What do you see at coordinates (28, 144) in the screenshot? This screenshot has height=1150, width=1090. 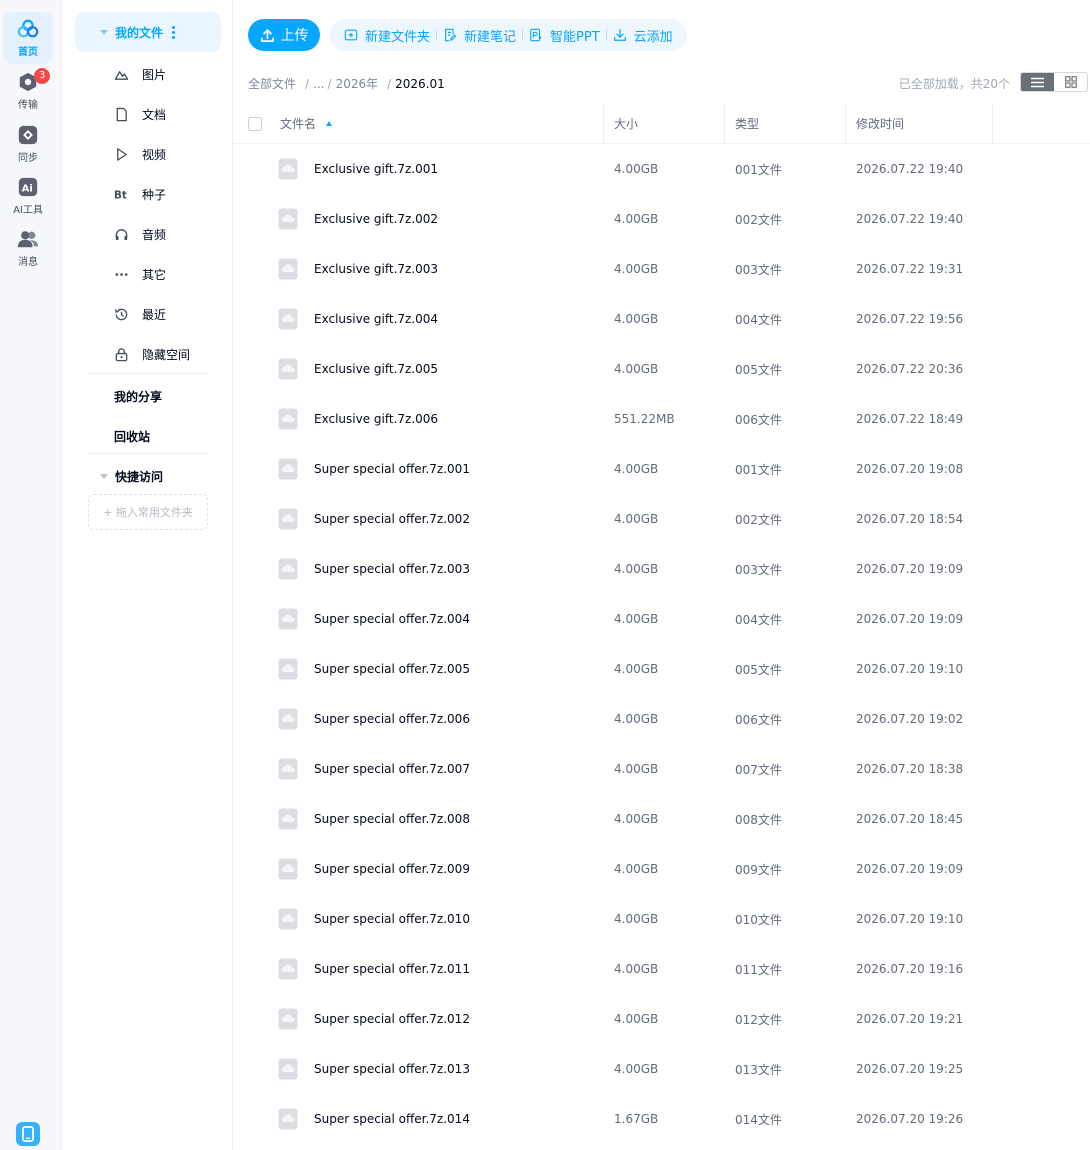 I see `rail-sync: 同步` at bounding box center [28, 144].